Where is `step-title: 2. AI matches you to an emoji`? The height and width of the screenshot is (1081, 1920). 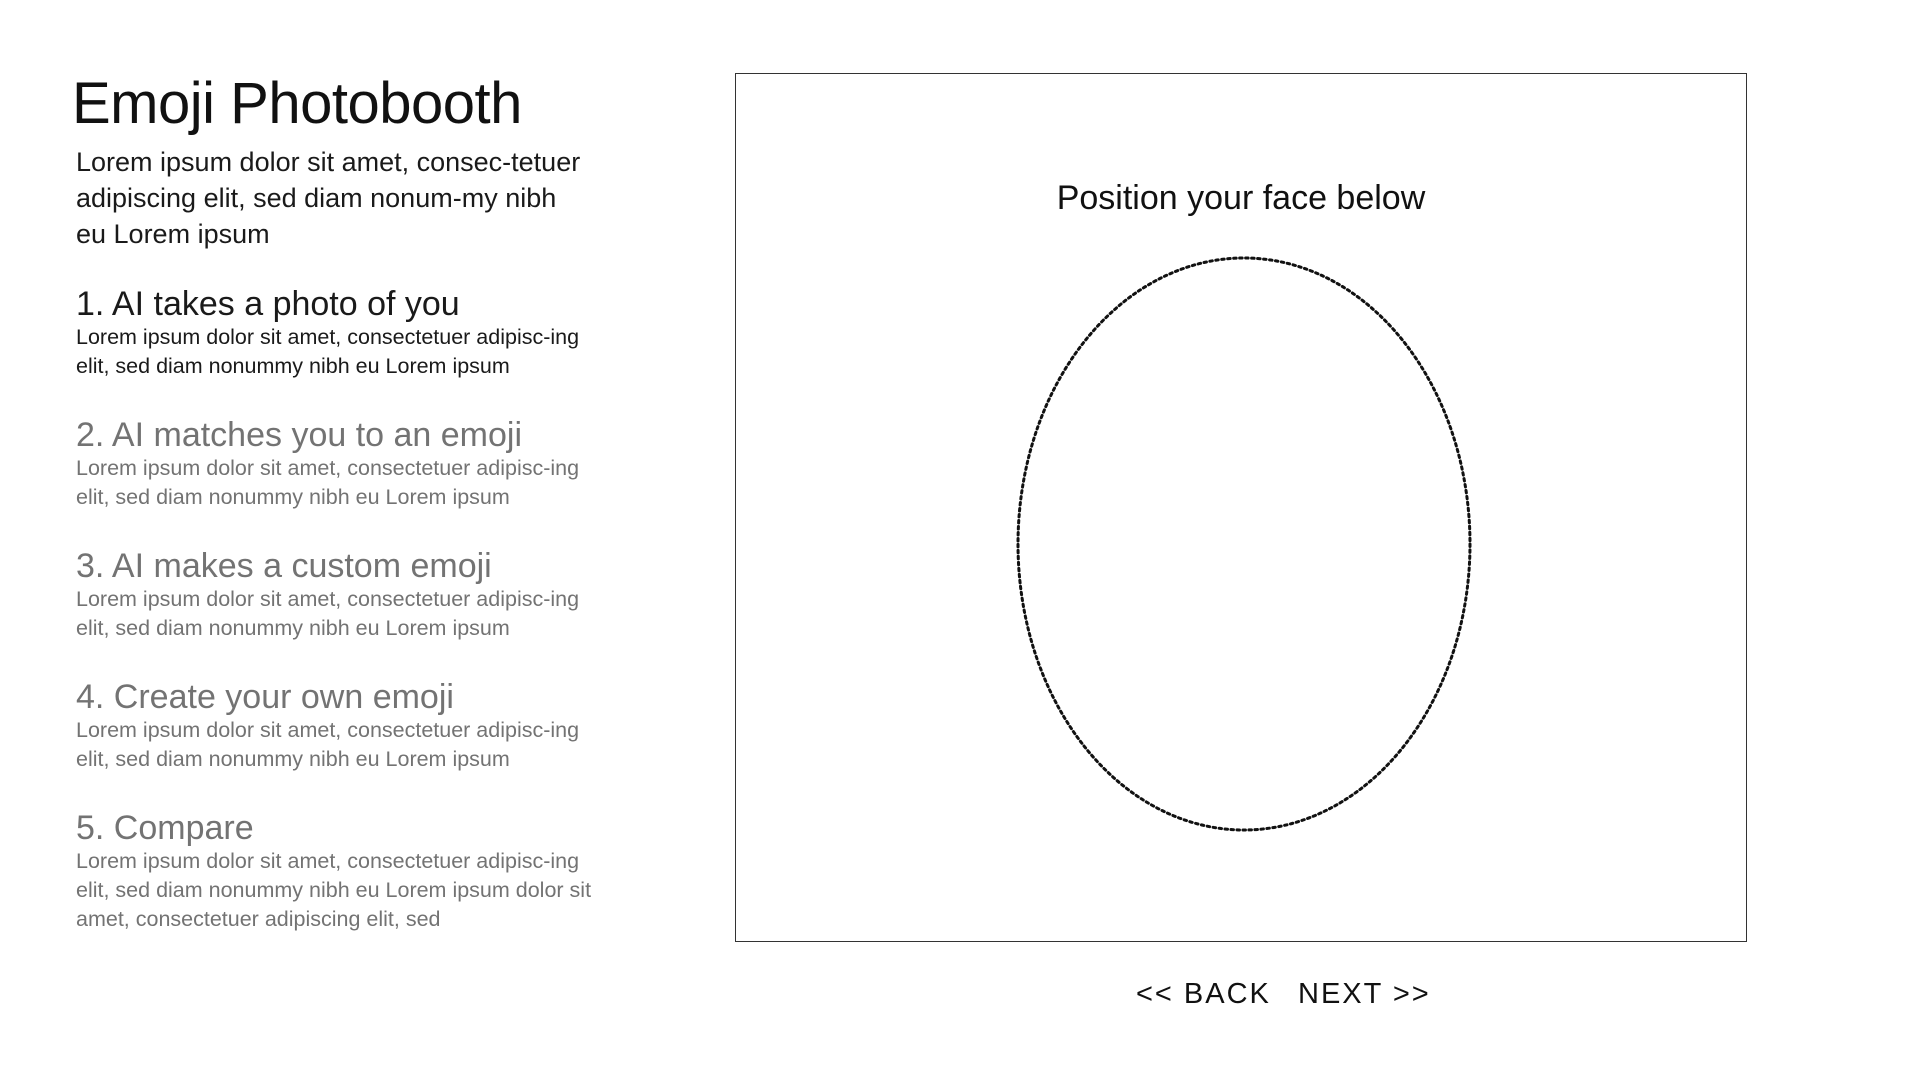 step-title: 2. AI matches you to an emoji is located at coordinates (299, 435).